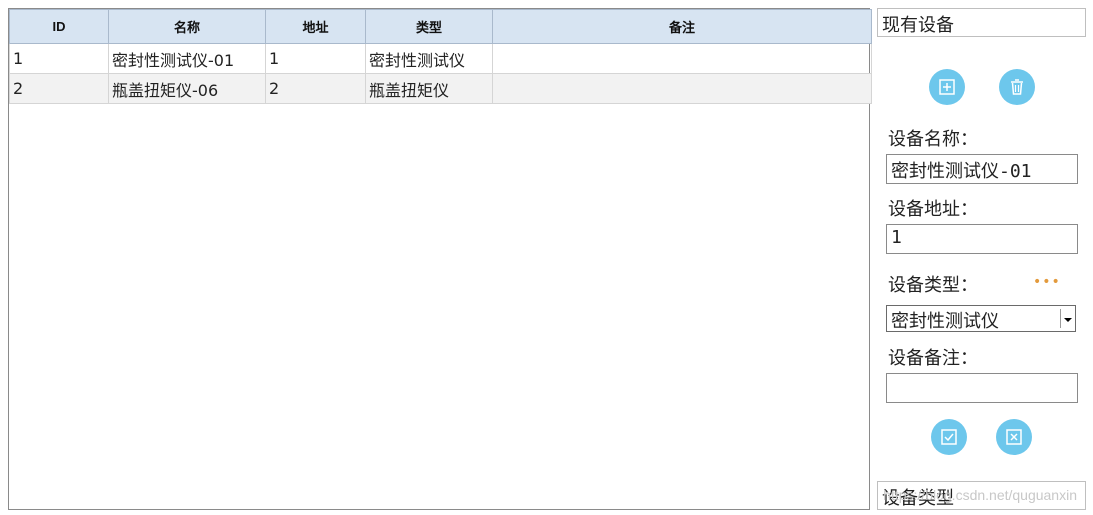 The height and width of the screenshot is (515, 1093). I want to click on column-header-note: 备注, so click(682, 26).